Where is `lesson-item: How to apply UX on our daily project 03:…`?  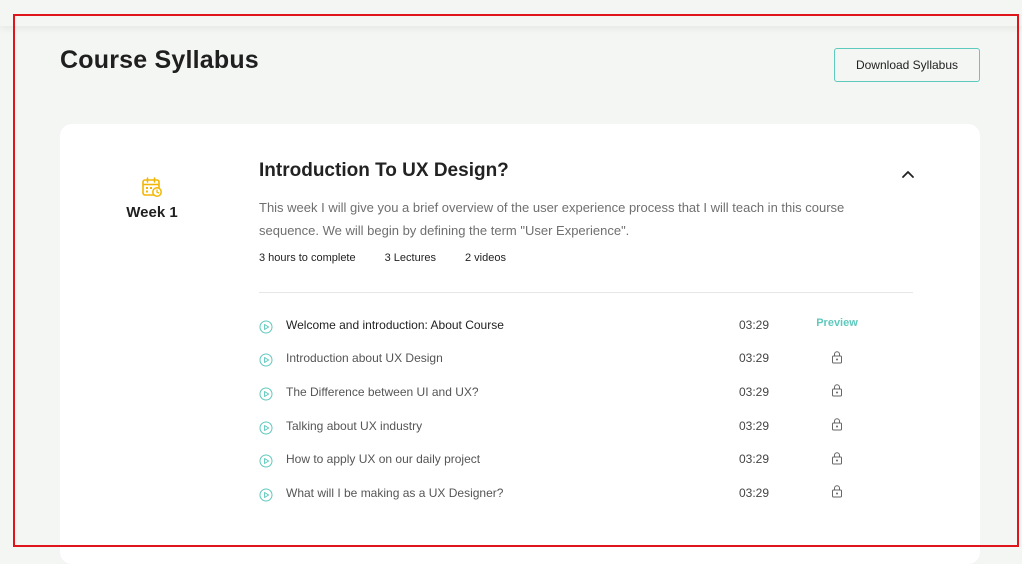 lesson-item: How to apply UX on our daily project 03:… is located at coordinates (586, 459).